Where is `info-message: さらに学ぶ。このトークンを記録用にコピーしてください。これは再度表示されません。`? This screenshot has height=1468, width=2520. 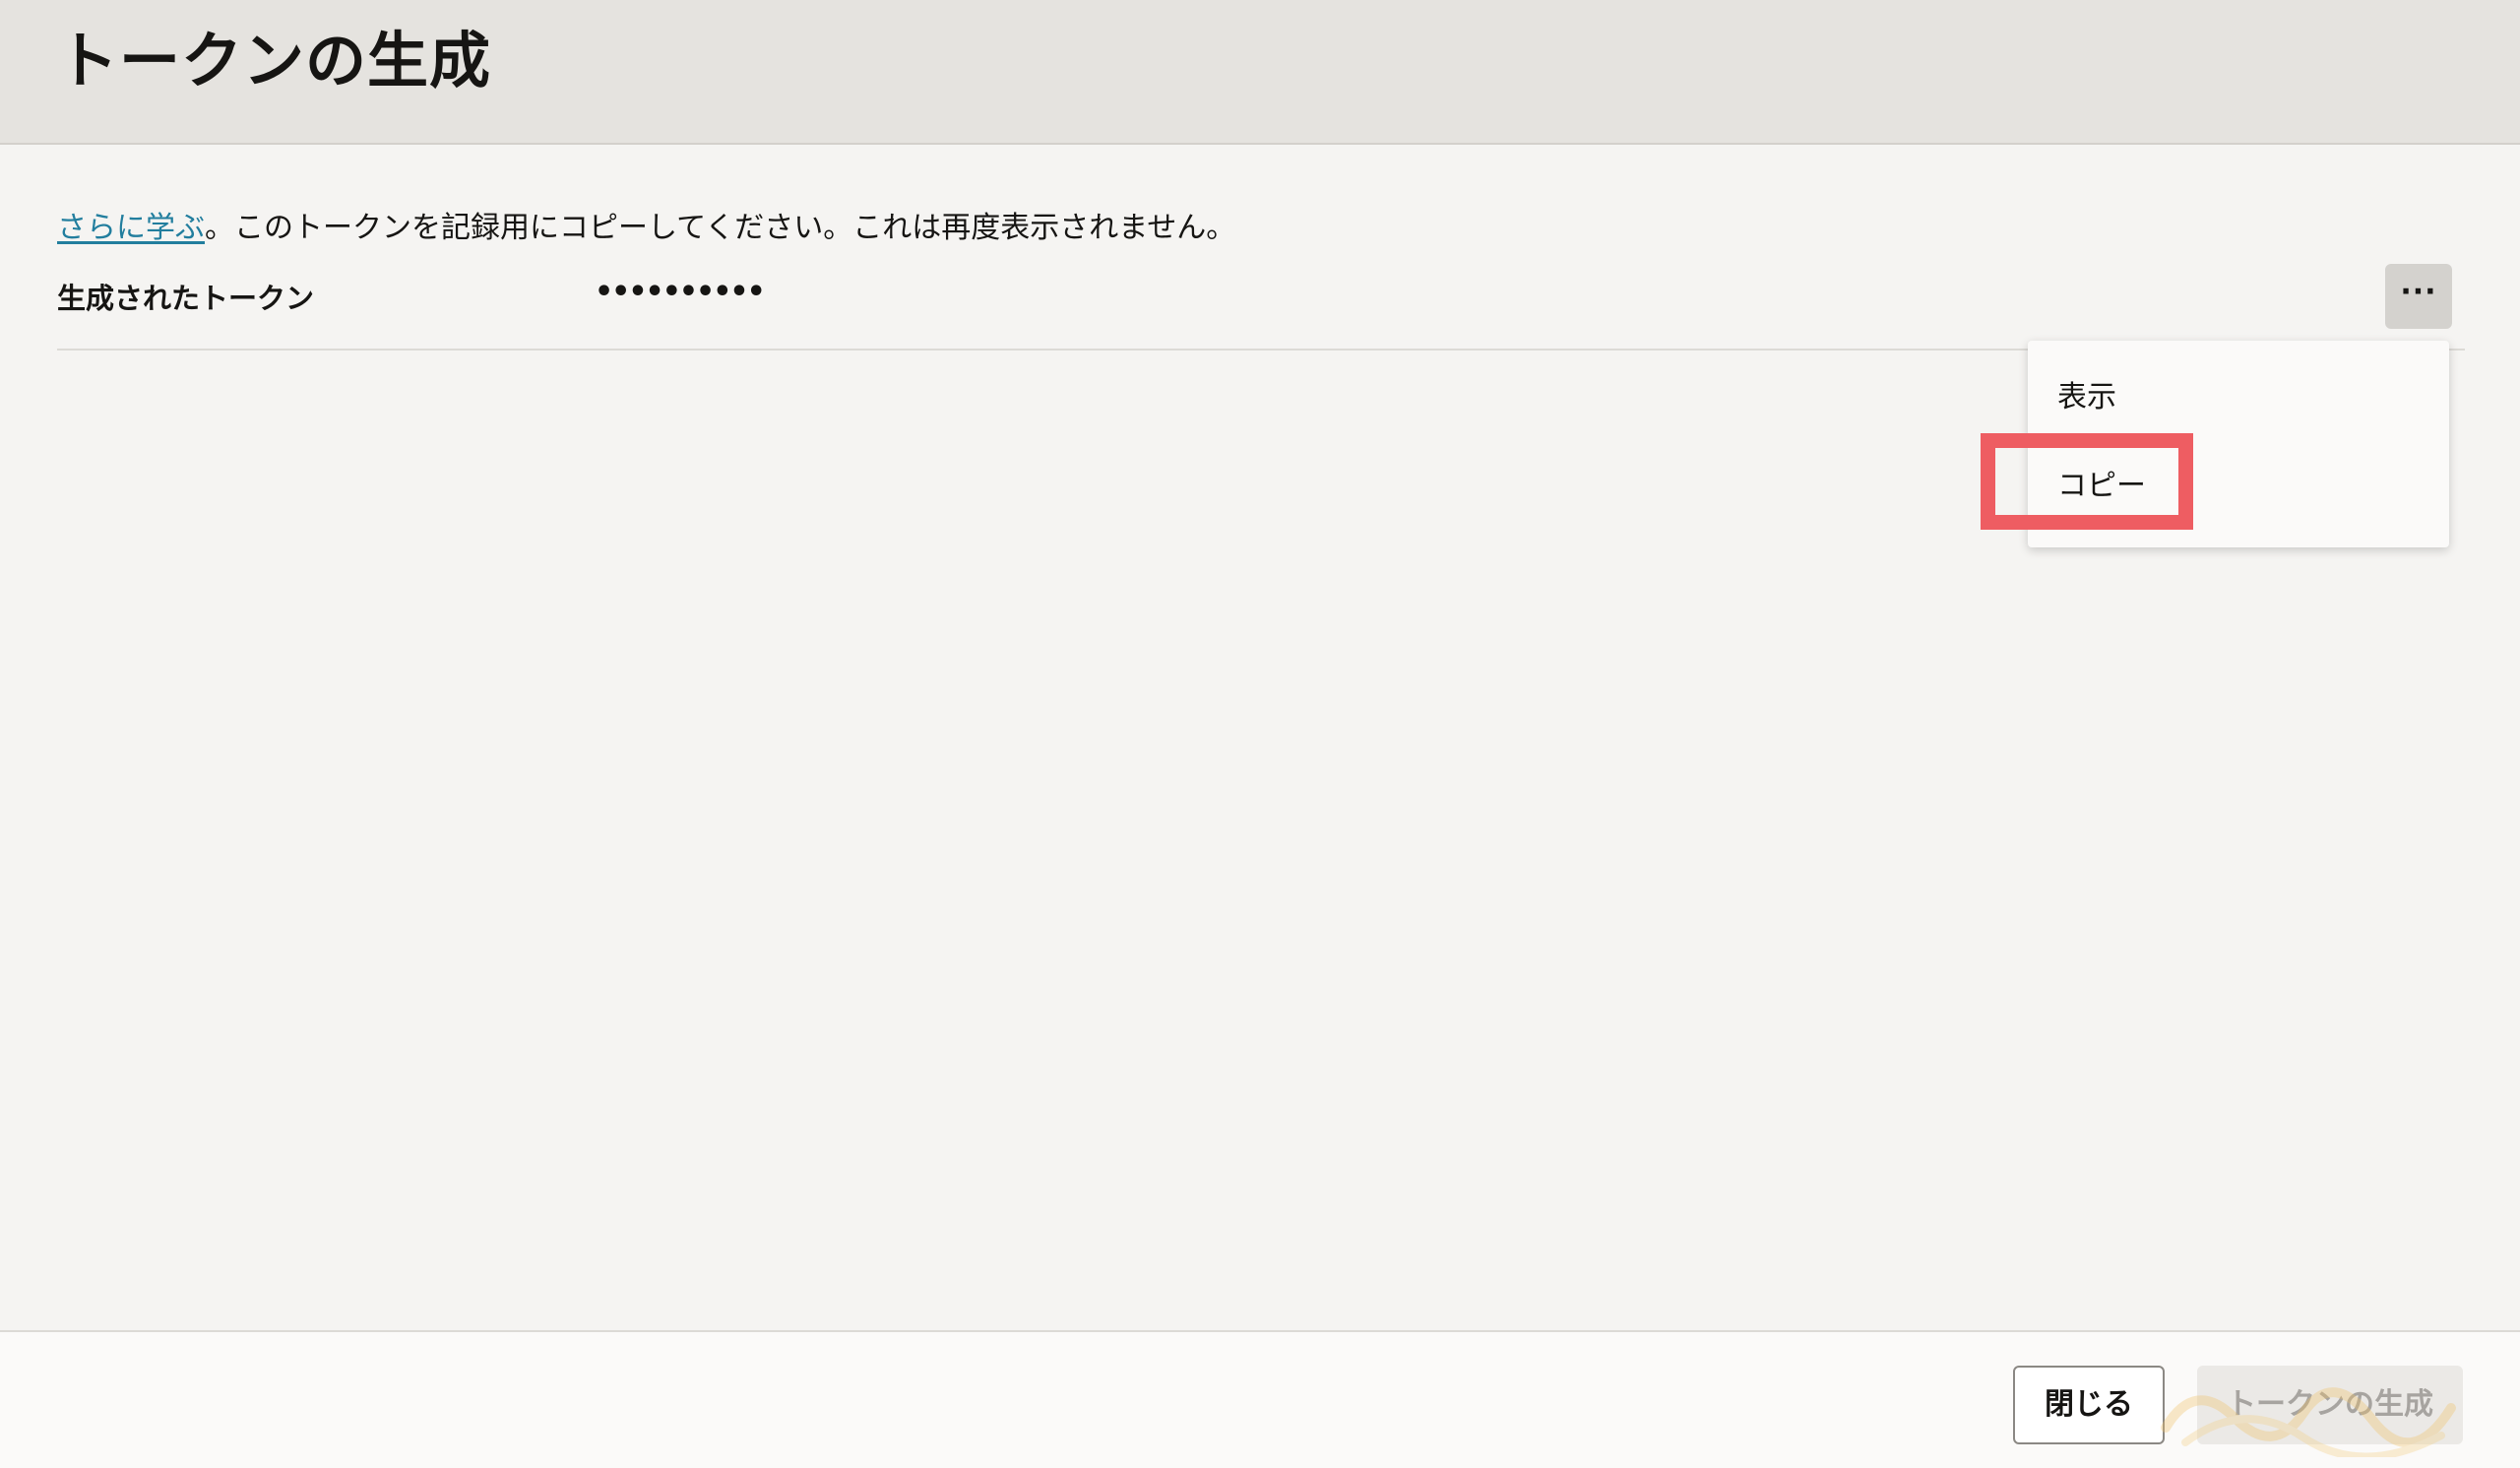 info-message: さらに学ぶ。このトークンを記録用にコピーしてください。これは再度表示されません。 is located at coordinates (646, 229).